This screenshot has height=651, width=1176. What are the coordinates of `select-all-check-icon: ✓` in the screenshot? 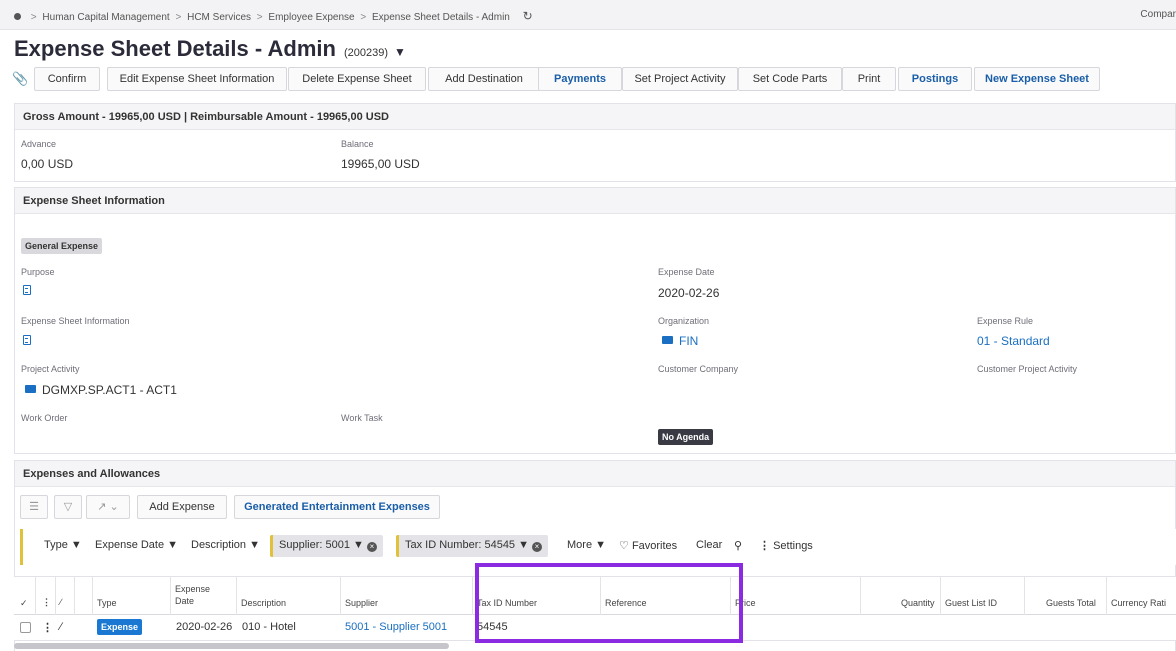 It's located at (24, 603).